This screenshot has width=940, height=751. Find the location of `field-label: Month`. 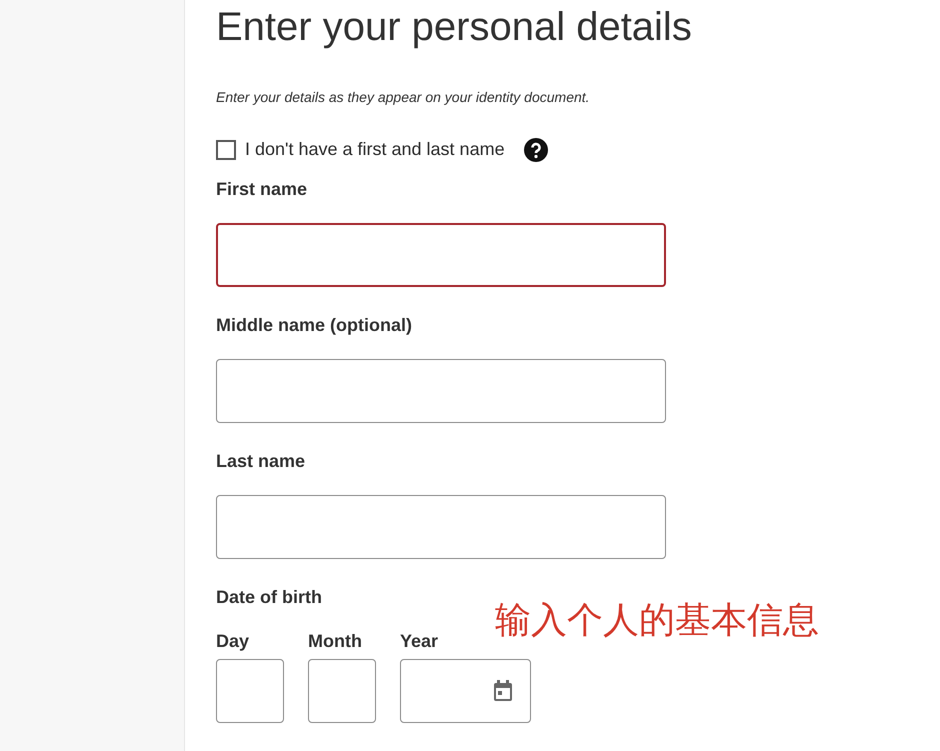

field-label: Month is located at coordinates (335, 641).